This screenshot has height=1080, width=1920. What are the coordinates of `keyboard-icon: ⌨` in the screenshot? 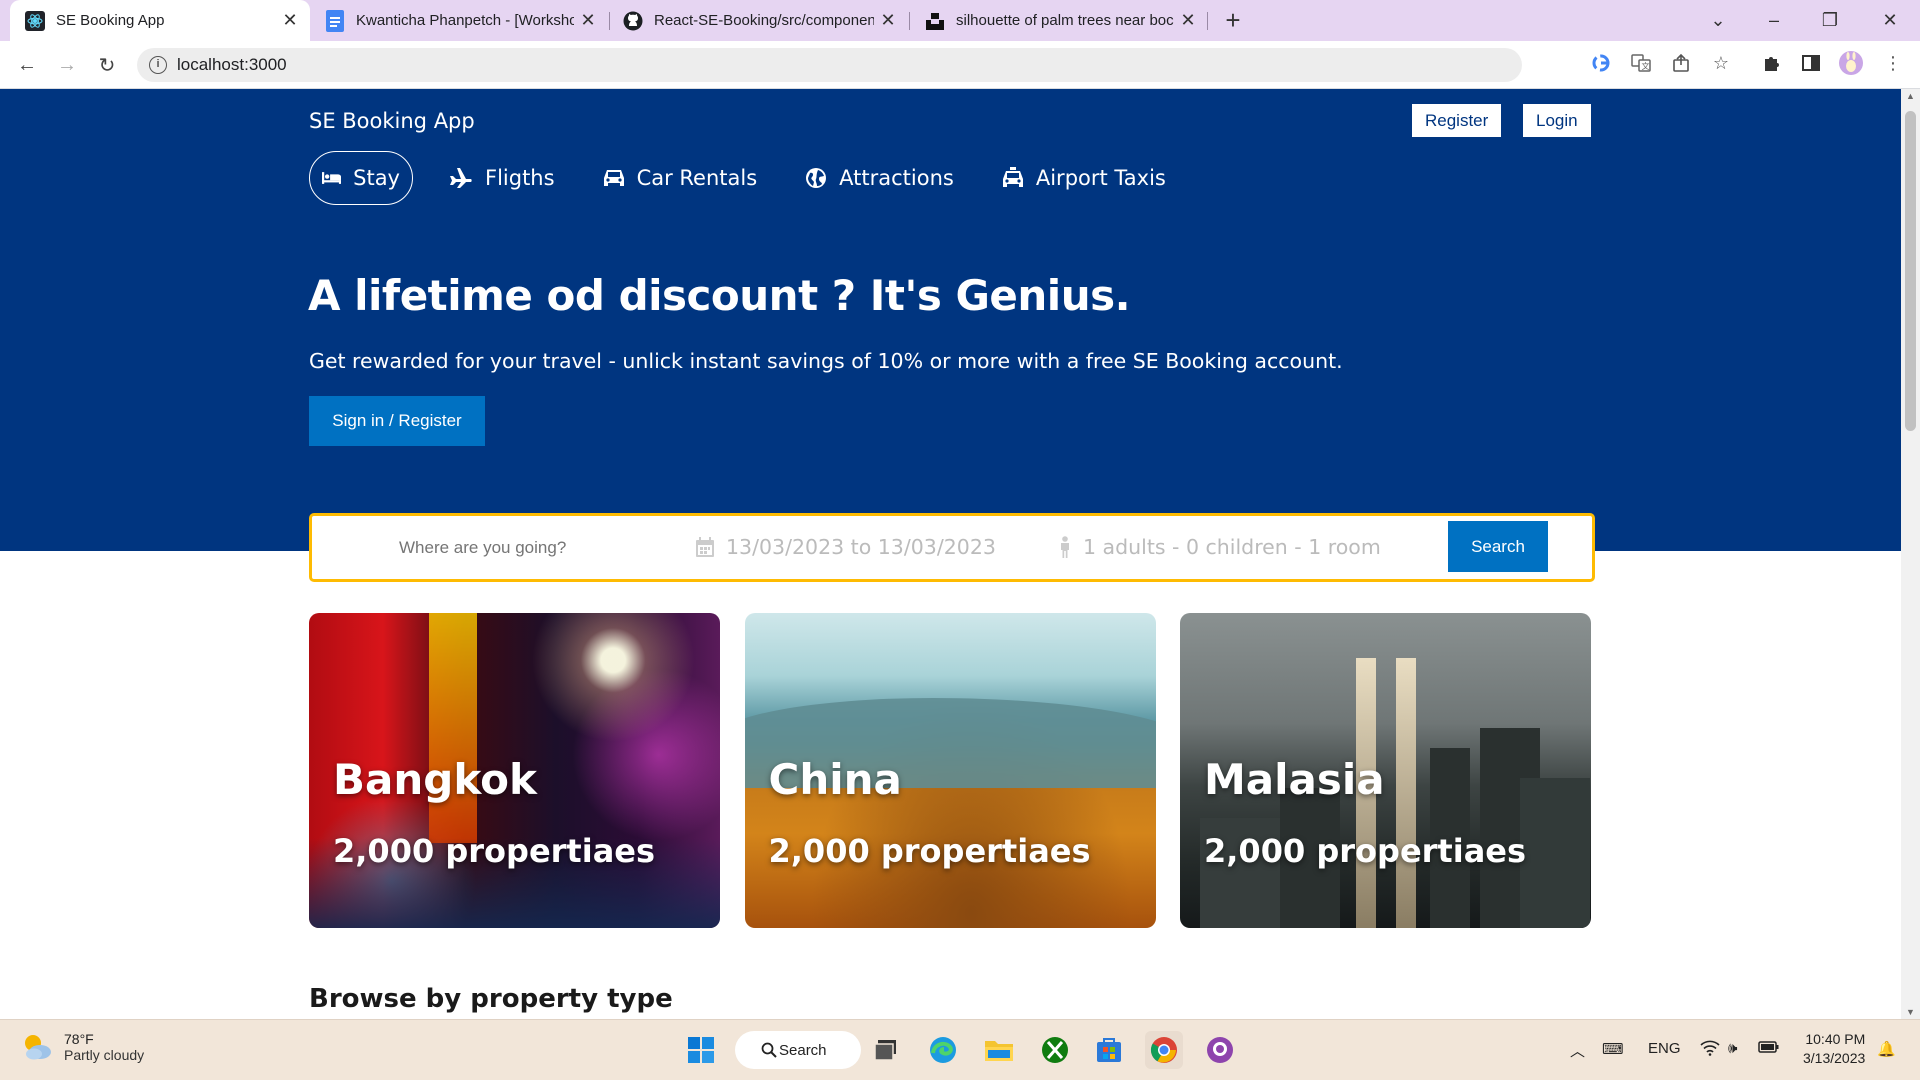 It's located at (1613, 1049).